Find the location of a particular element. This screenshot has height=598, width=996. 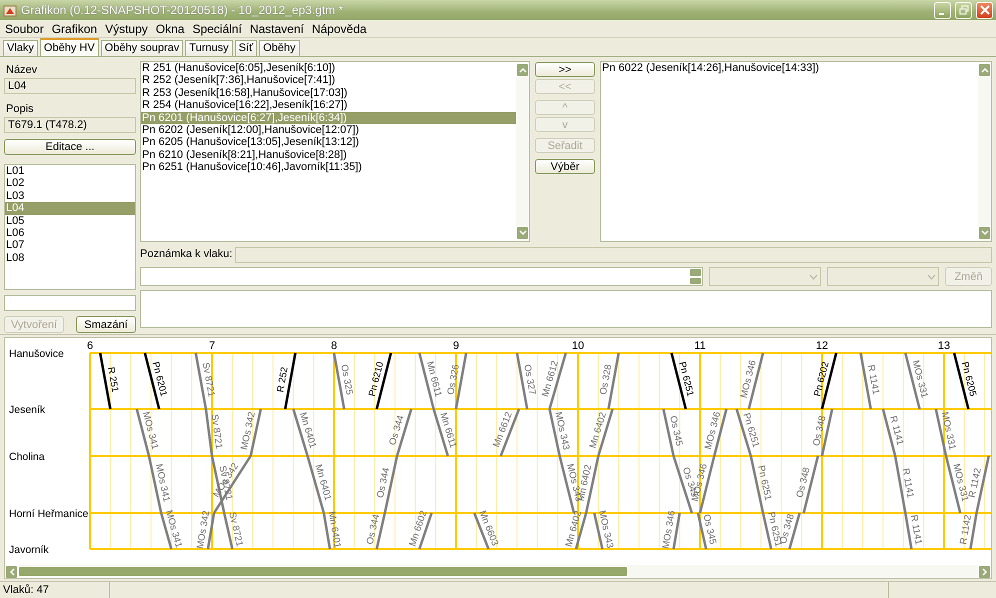

field-label: Název is located at coordinates (22, 70).